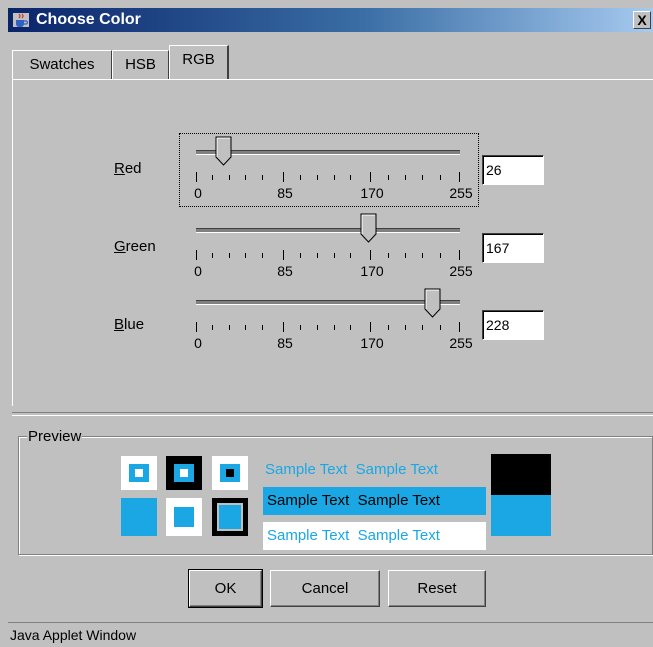  I want to click on tab-hsb: HSB, so click(140, 64).